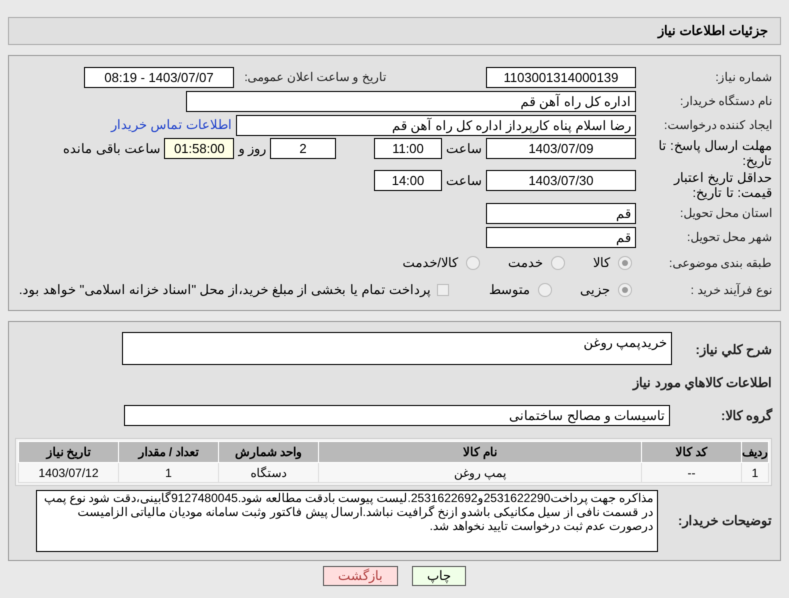 The width and height of the screenshot is (789, 598). What do you see at coordinates (601, 263) in the screenshot?
I see `radio-label: کالا` at bounding box center [601, 263].